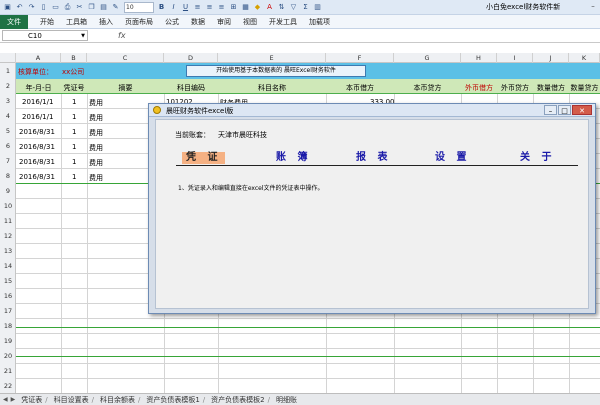 This screenshot has height=405, width=600. I want to click on align-right-icon: ≡, so click(221, 7).